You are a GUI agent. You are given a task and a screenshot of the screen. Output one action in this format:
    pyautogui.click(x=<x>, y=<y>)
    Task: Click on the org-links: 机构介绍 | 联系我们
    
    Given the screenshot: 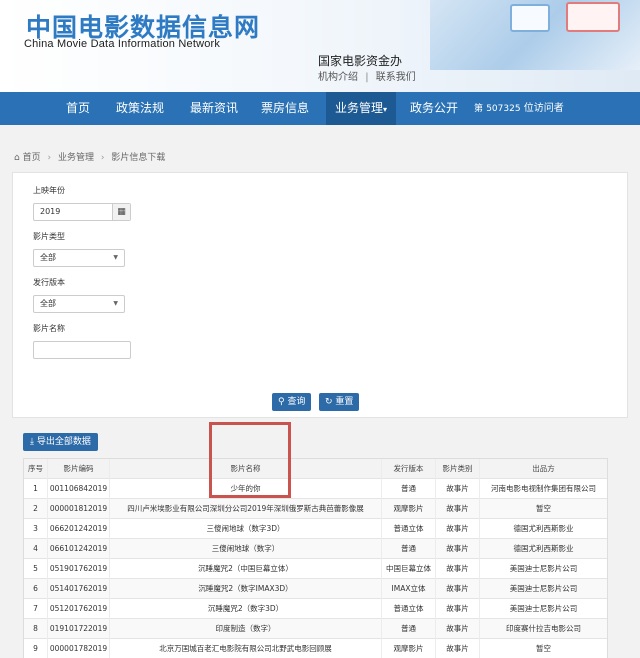 What is the action you would take?
    pyautogui.click(x=367, y=75)
    